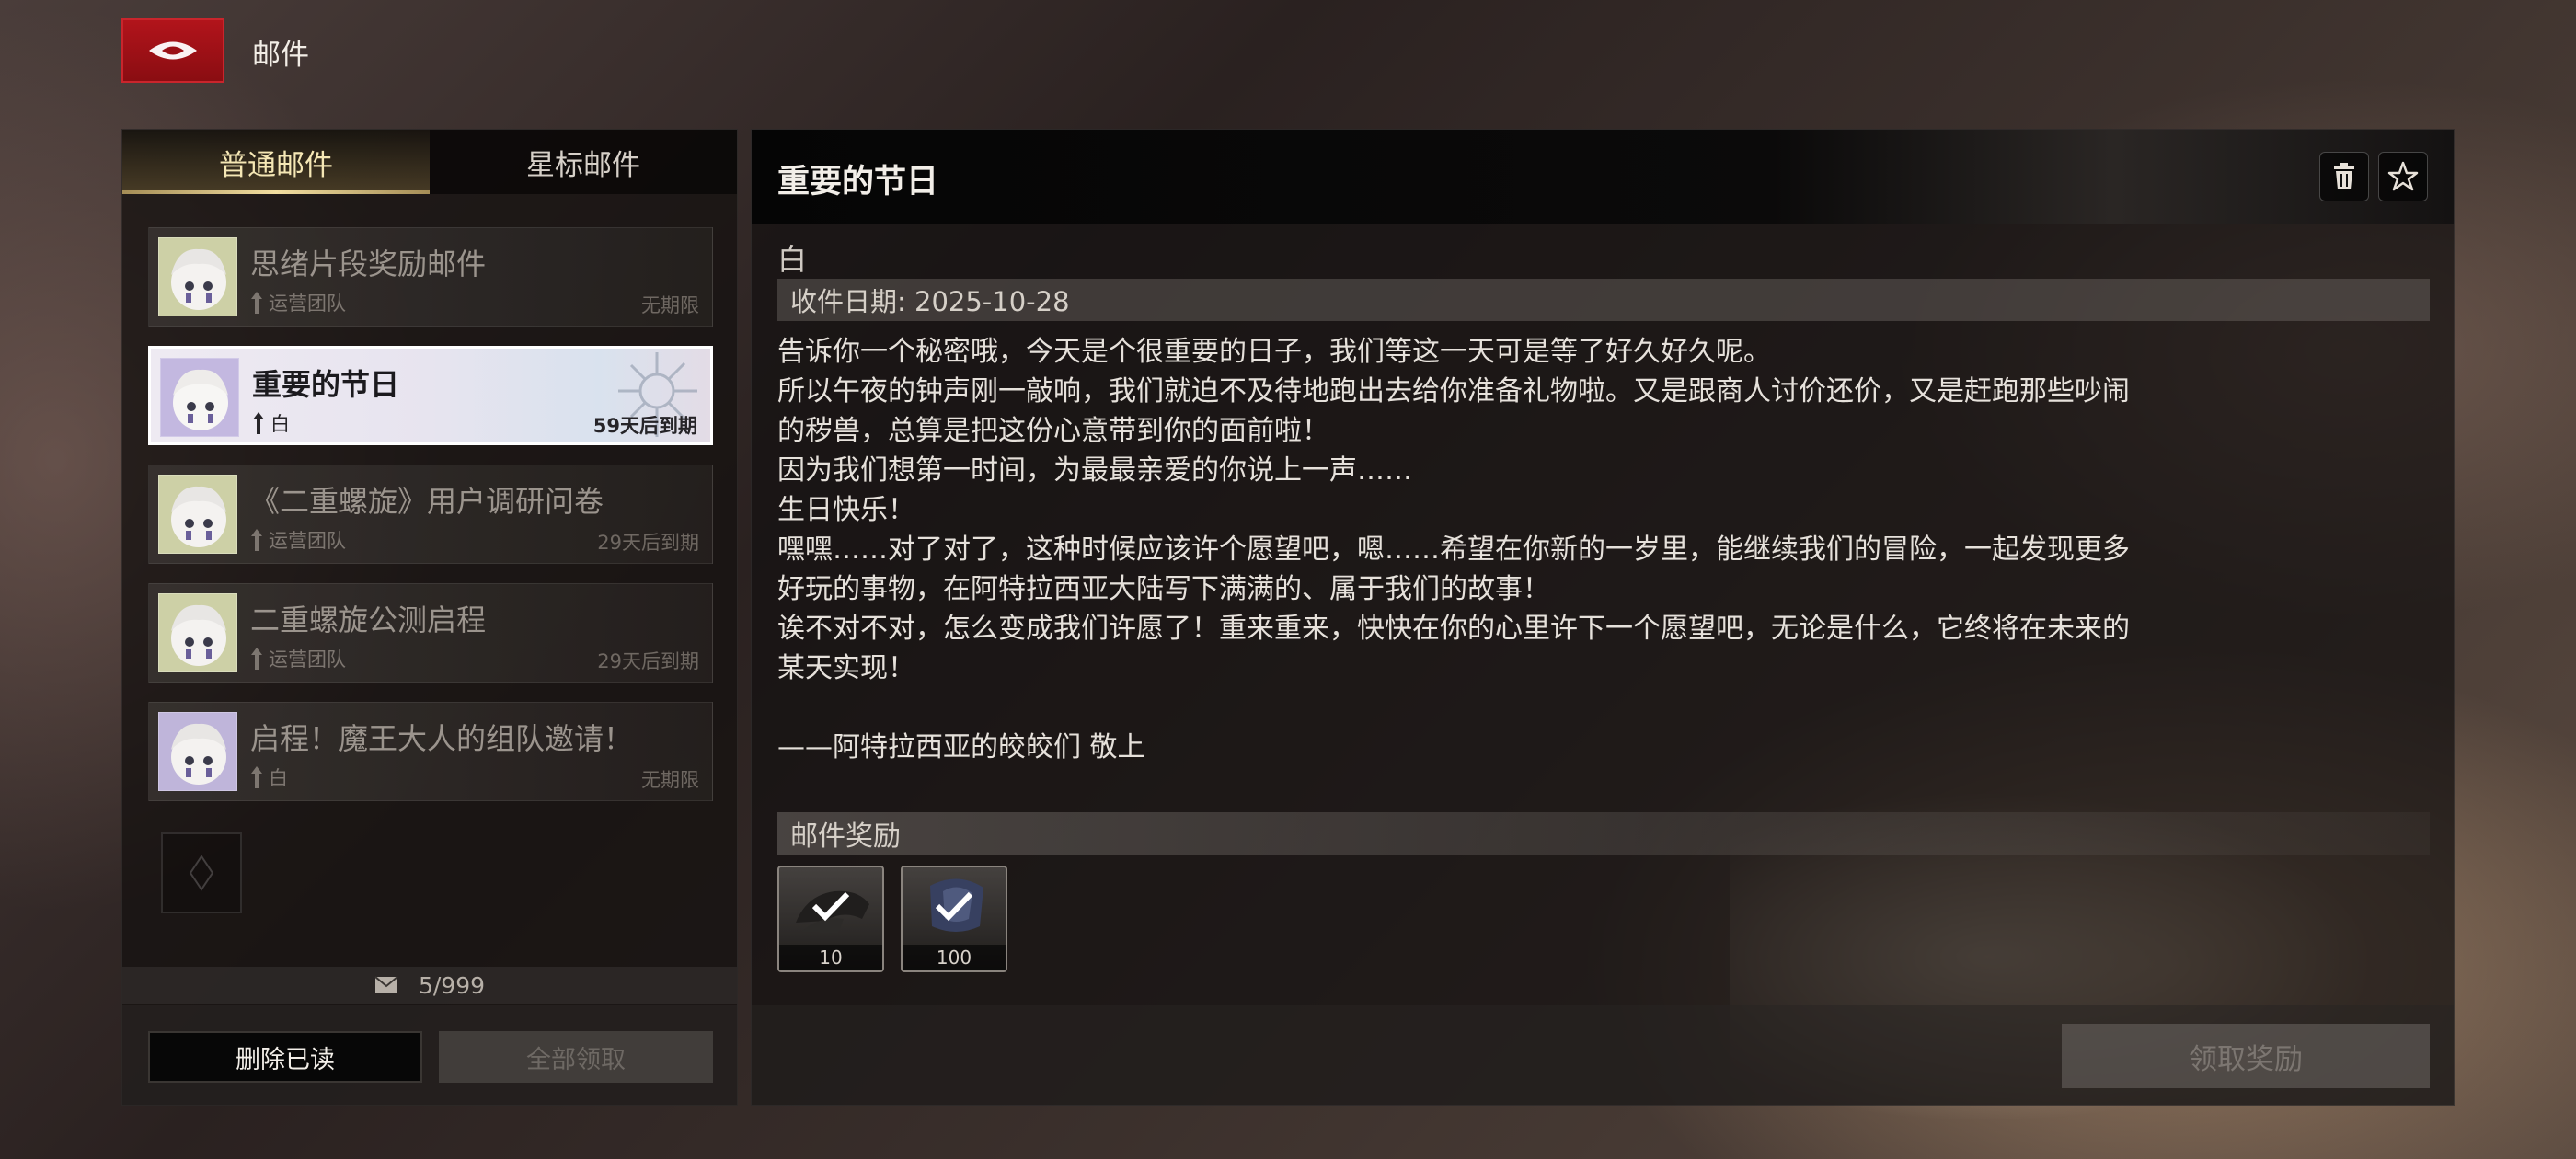  I want to click on trash-icon, so click(2344, 176).